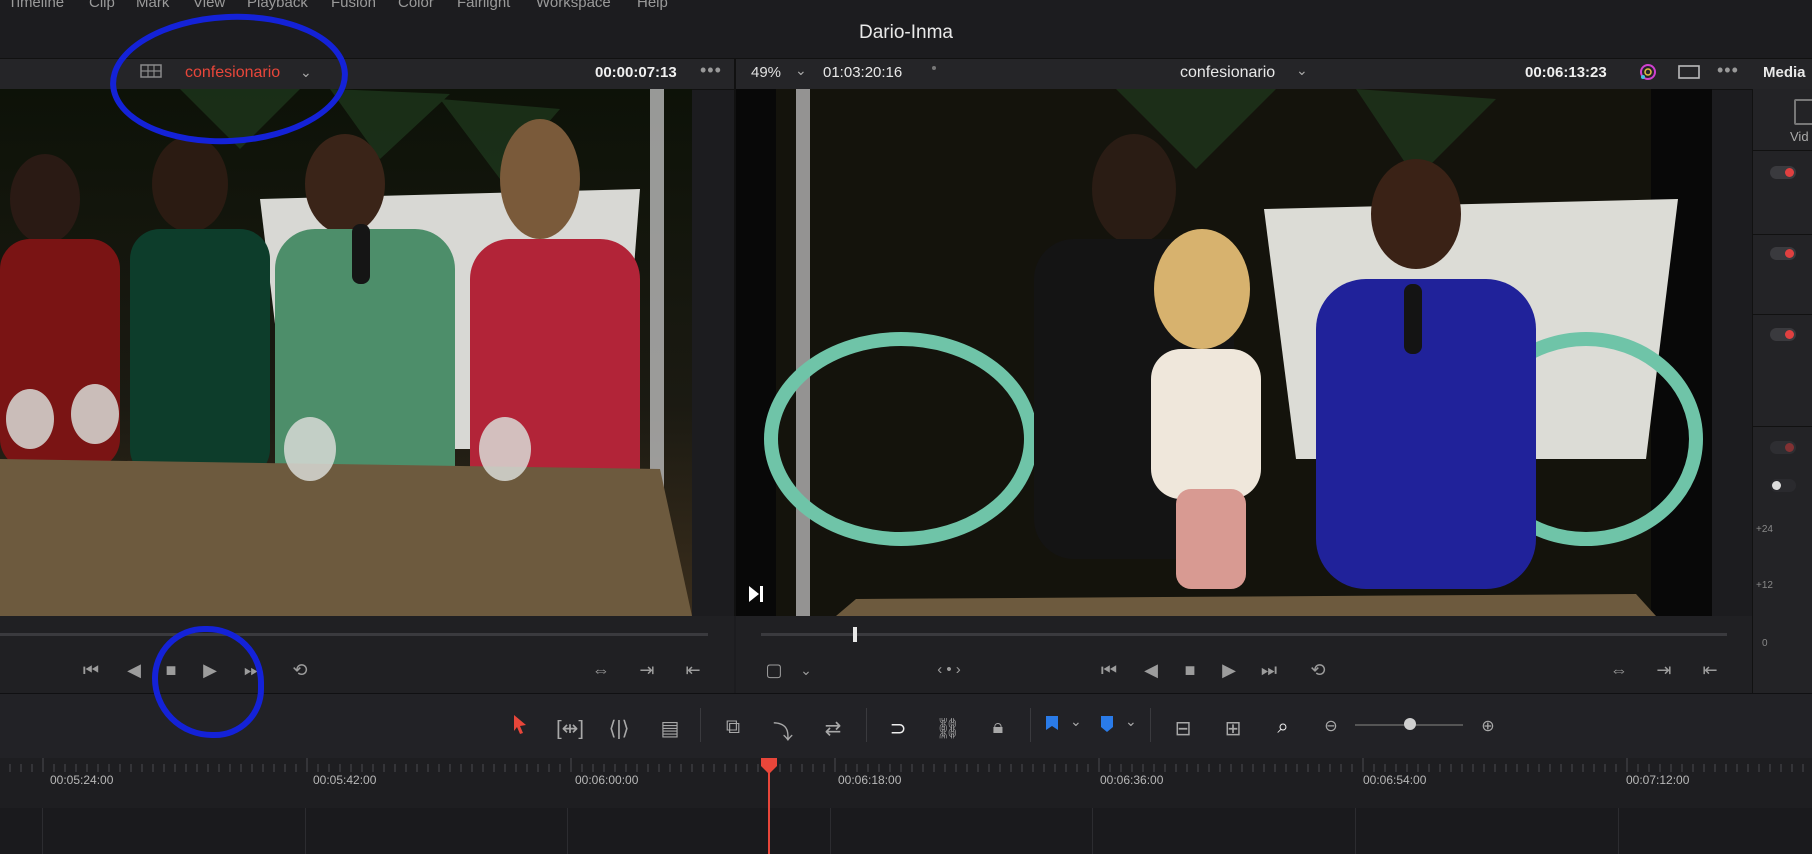 The height and width of the screenshot is (854, 1812). Describe the element at coordinates (300, 670) in the screenshot. I see `source-loop-icon: ⟲` at that location.